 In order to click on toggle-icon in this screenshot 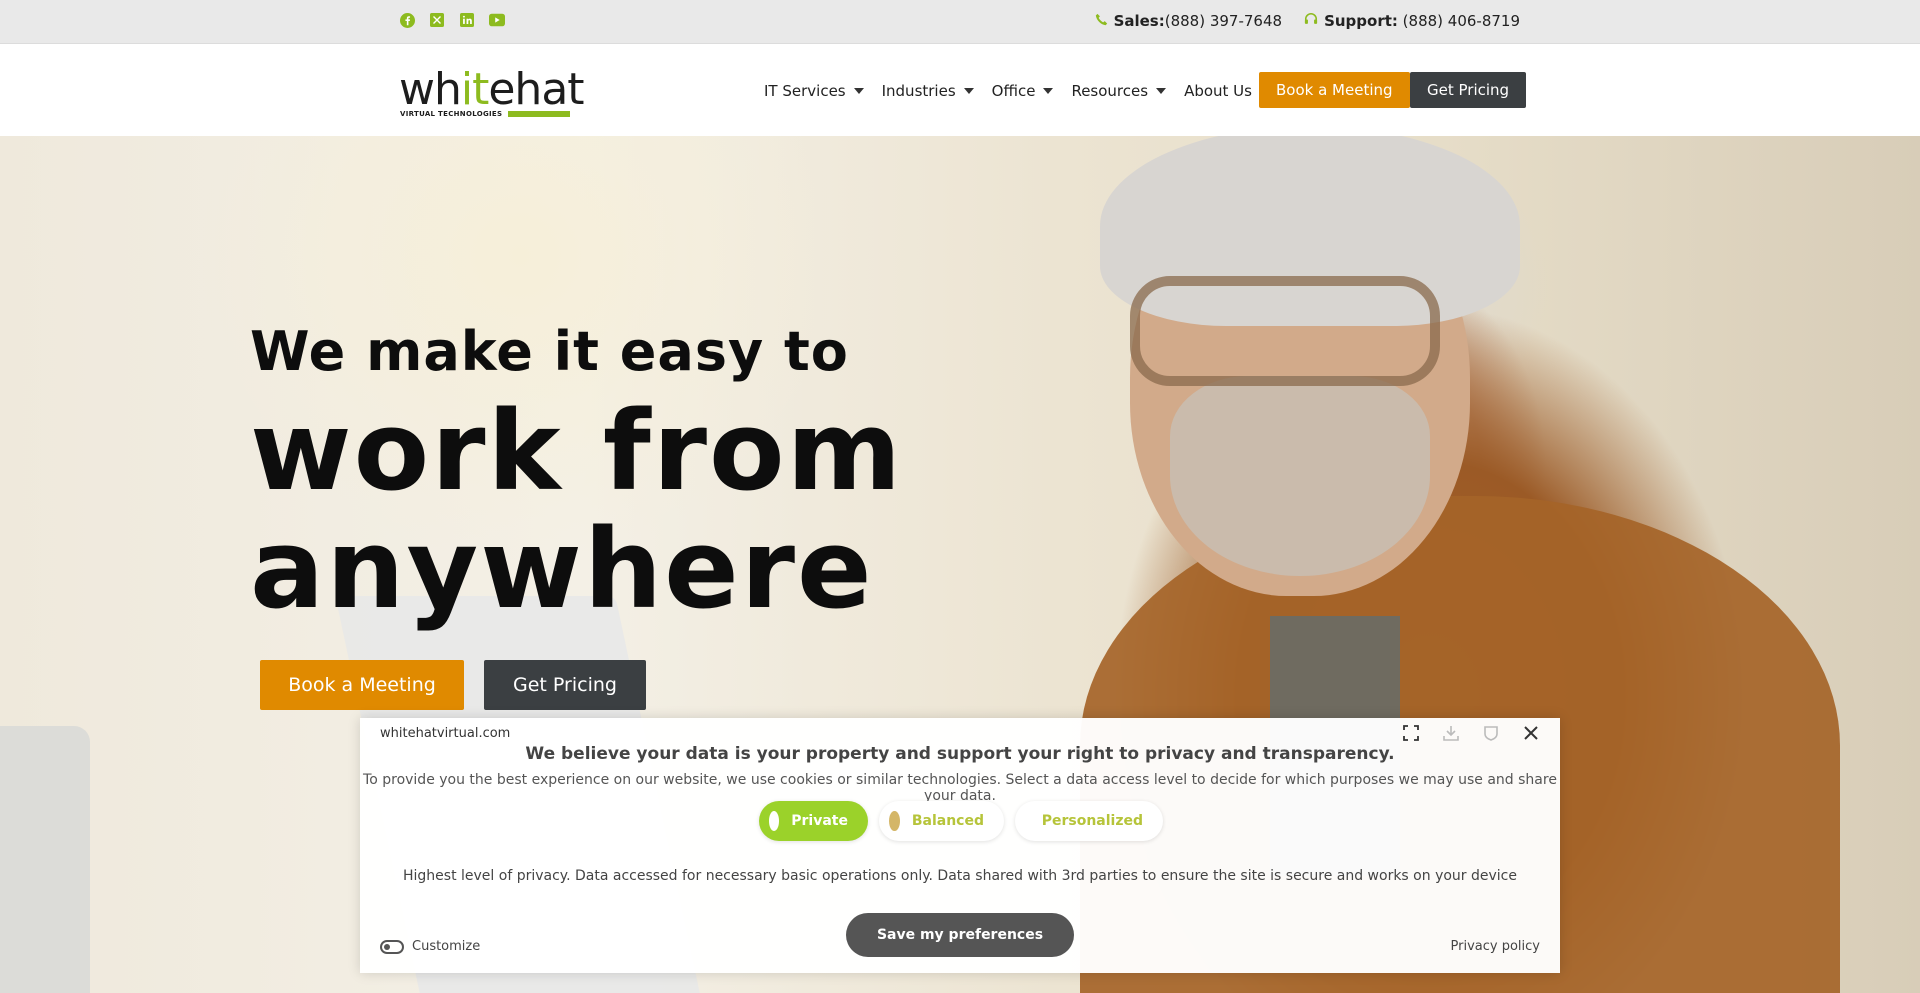, I will do `click(392, 946)`.